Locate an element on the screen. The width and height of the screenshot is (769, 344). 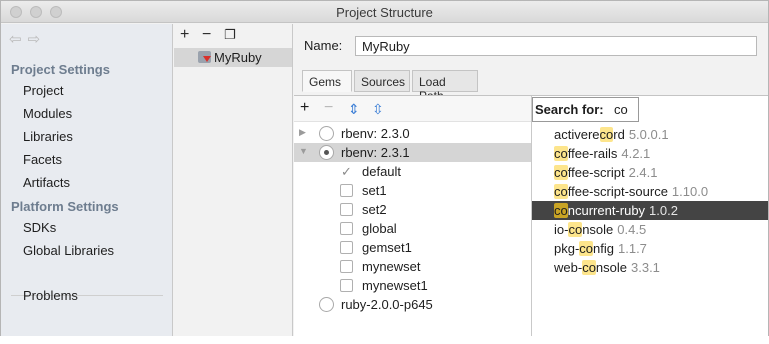
result-name: pkg-config 1.1.7 is located at coordinates (600, 248).